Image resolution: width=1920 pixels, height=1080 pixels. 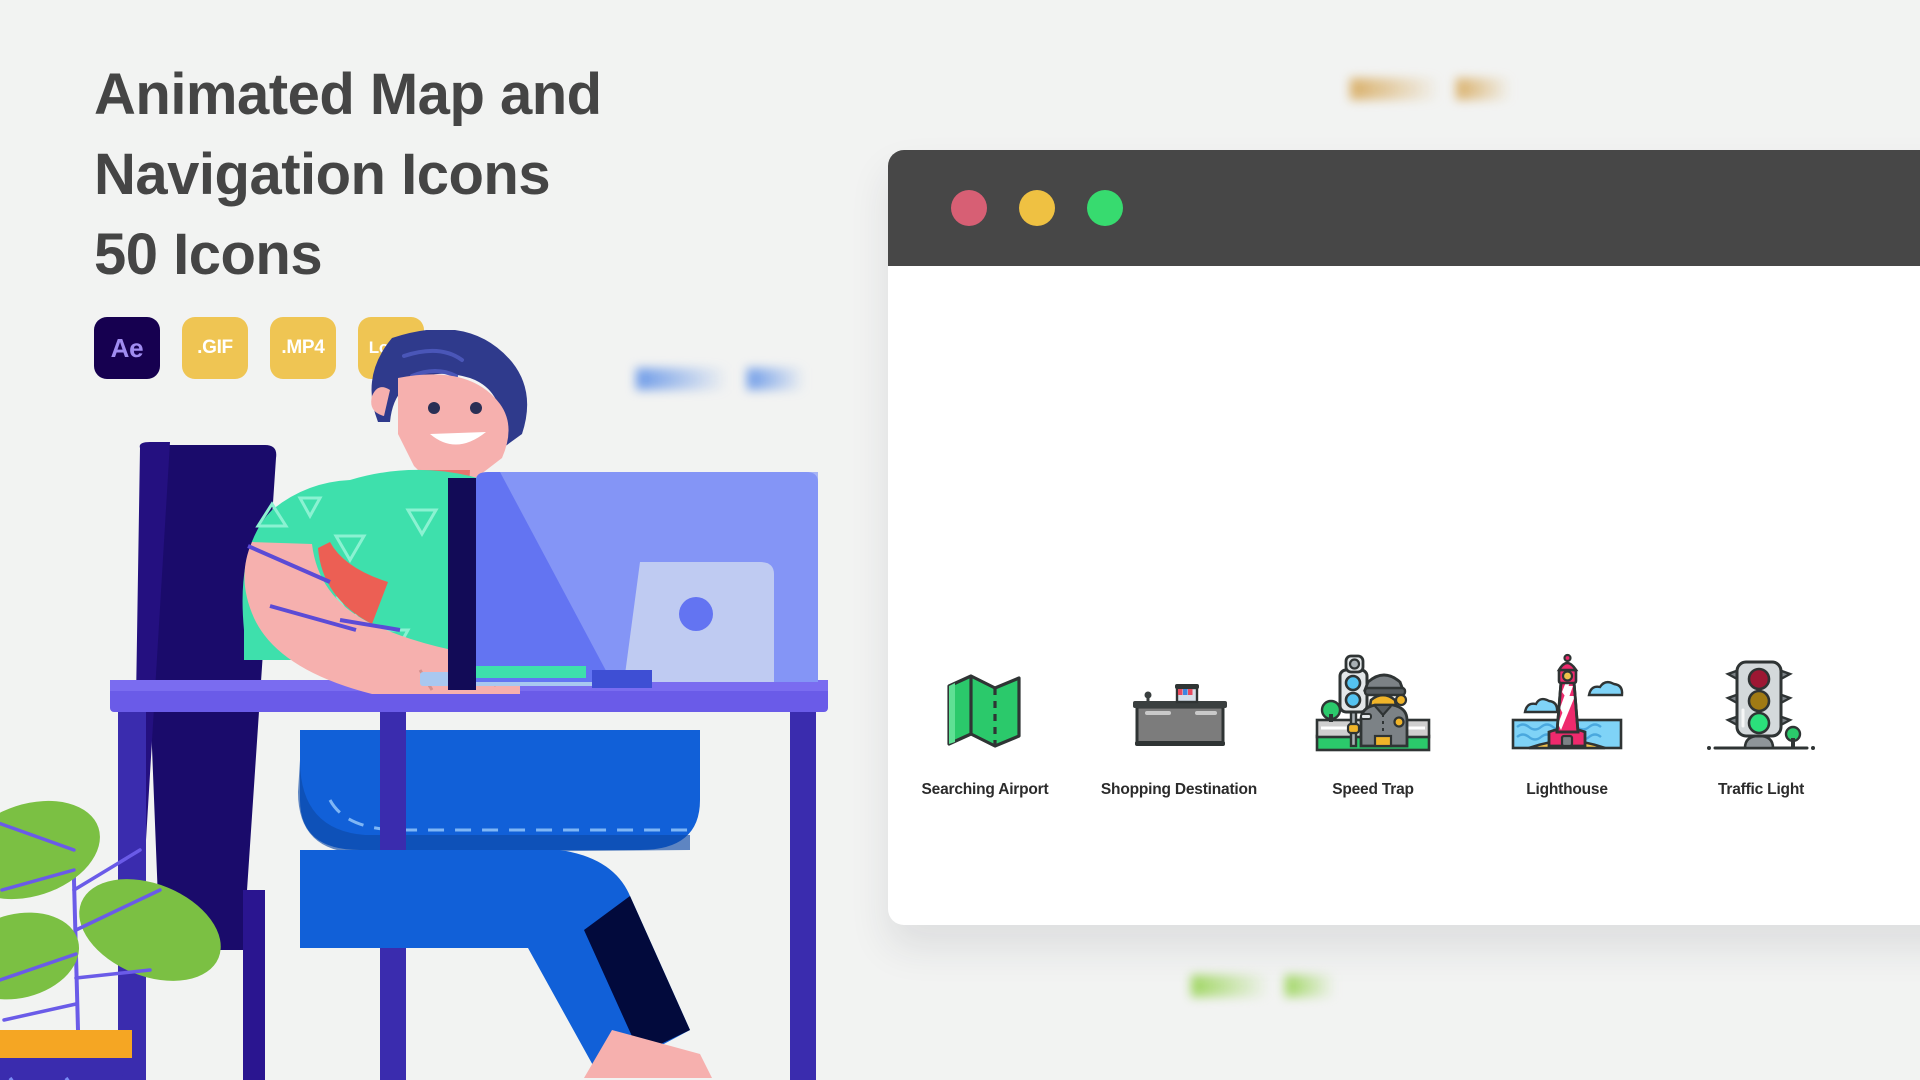 What do you see at coordinates (1179, 707) in the screenshot?
I see `shopping-destination-icon` at bounding box center [1179, 707].